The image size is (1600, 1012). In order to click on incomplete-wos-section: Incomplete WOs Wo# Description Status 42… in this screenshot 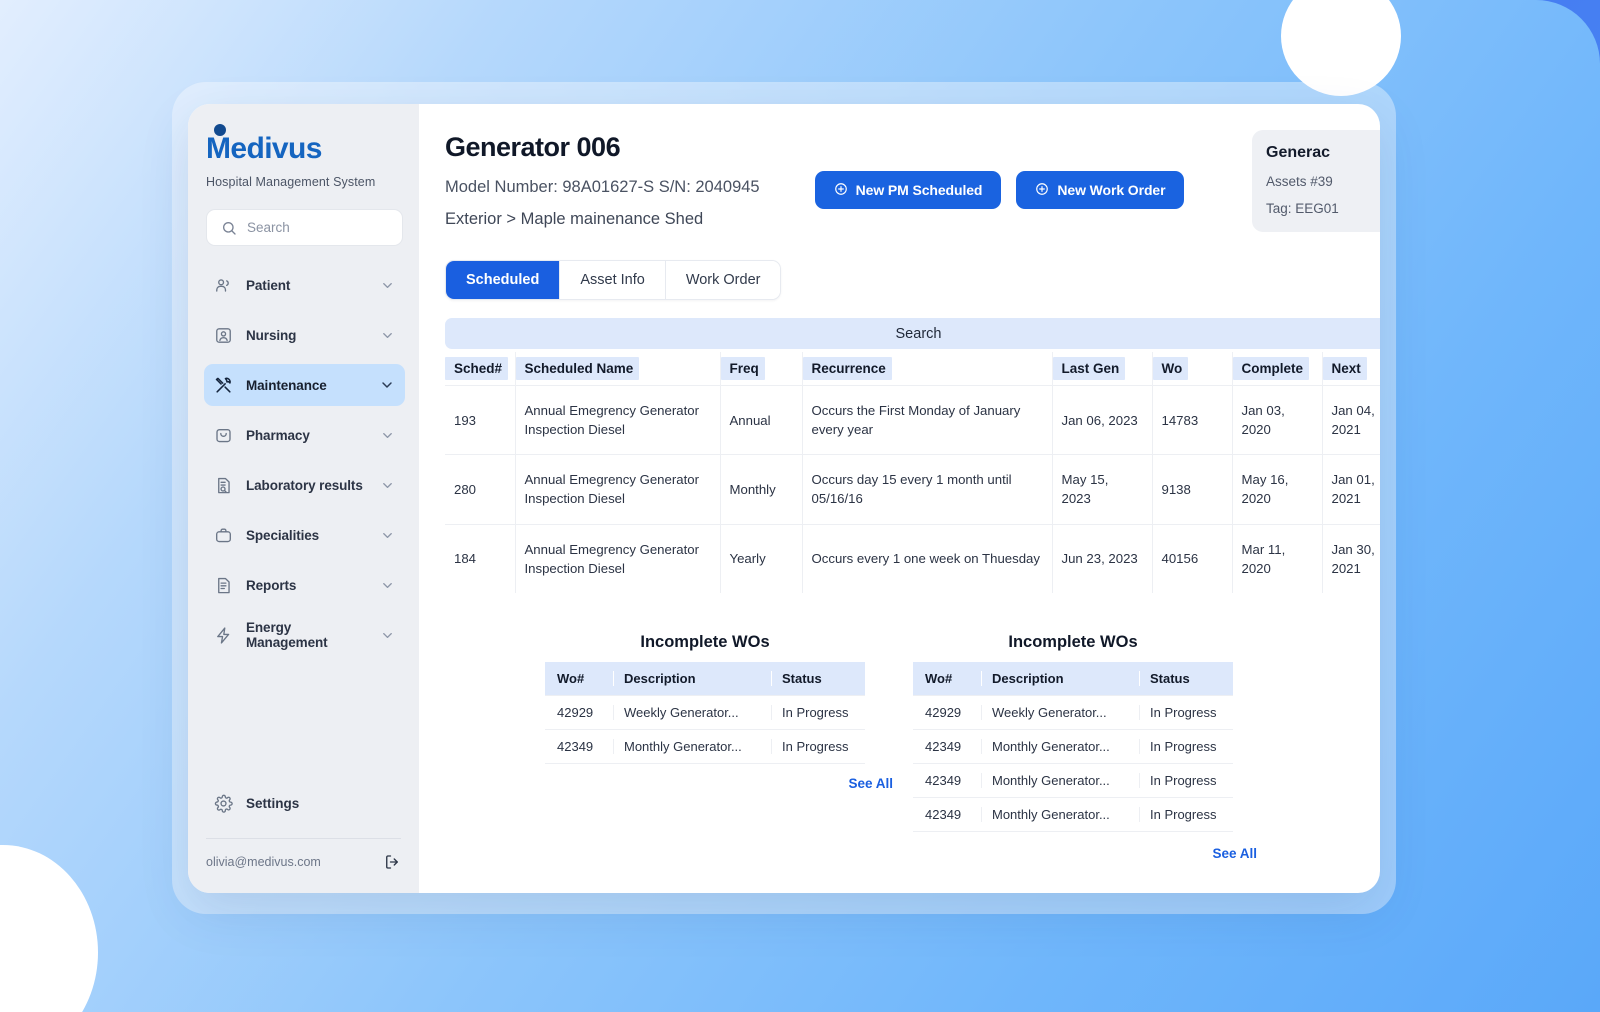, I will do `click(912, 747)`.